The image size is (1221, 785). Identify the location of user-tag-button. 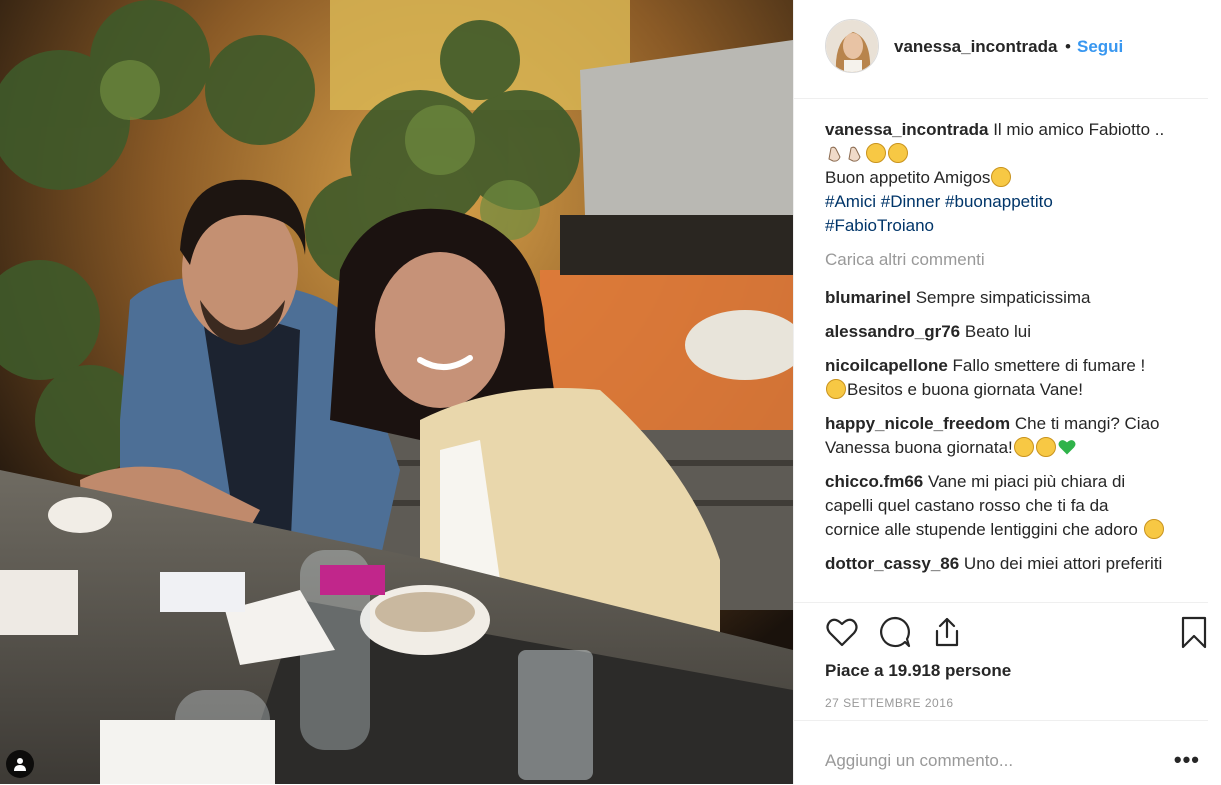
(20, 764).